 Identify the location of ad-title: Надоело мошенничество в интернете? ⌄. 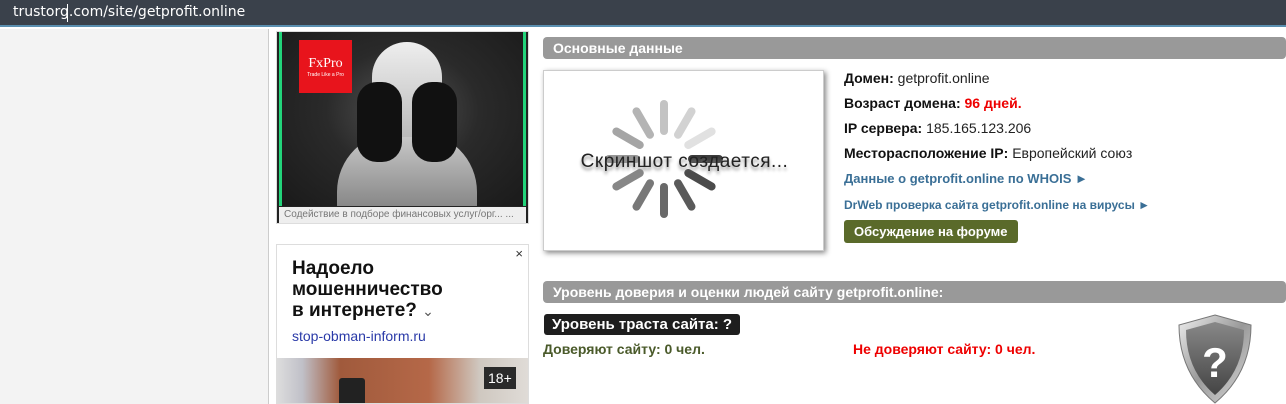
(367, 290).